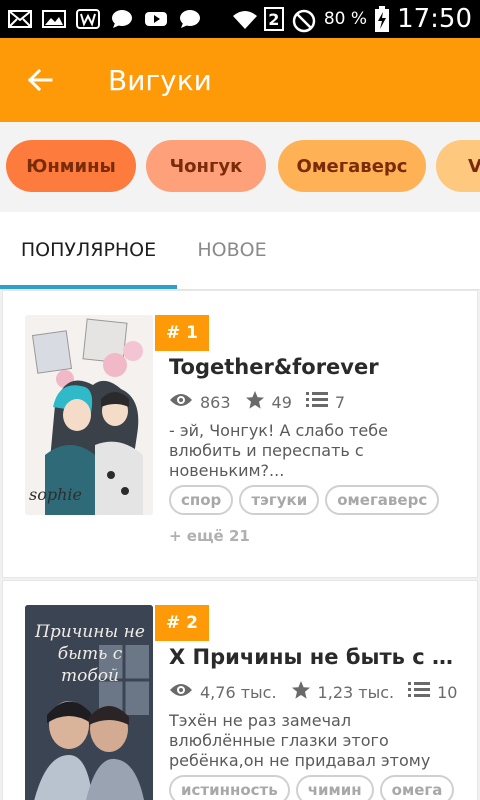  Describe the element at coordinates (240, 80) in the screenshot. I see `app-toolbar: Вигуки` at that location.